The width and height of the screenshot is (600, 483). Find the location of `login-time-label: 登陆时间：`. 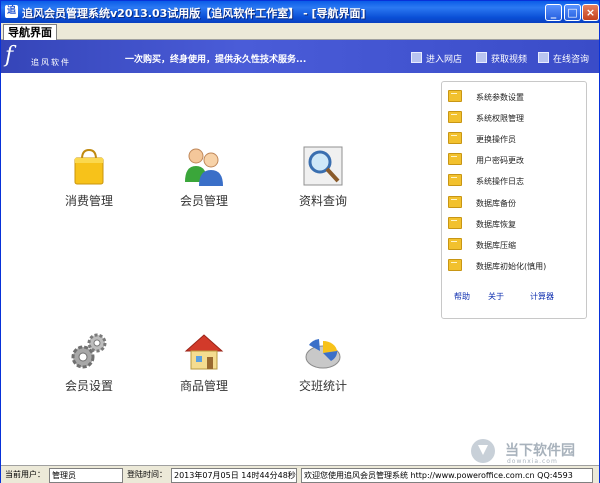

login-time-label: 登陆时间： is located at coordinates (147, 474).